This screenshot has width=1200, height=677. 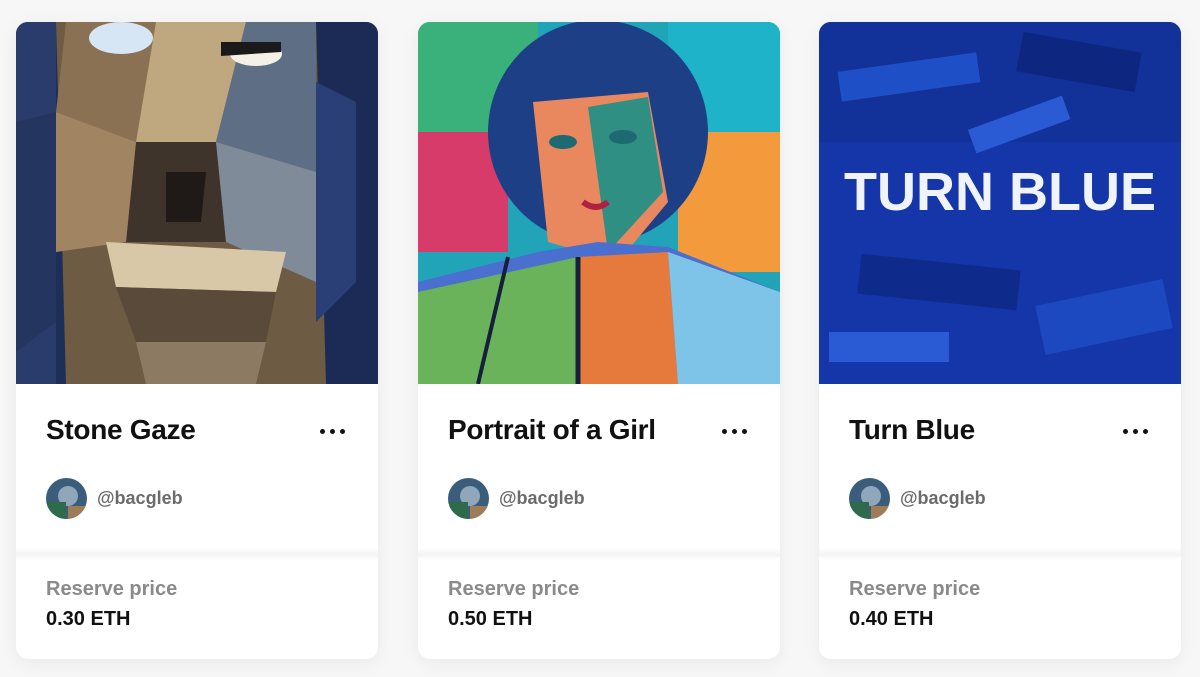 I want to click on artwork-title: Turn Blue, so click(x=912, y=430).